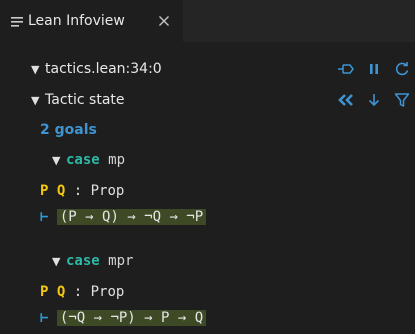 The width and height of the screenshot is (415, 334). I want to click on location-header: ▼ tactics.lean:34:0, so click(96, 69).